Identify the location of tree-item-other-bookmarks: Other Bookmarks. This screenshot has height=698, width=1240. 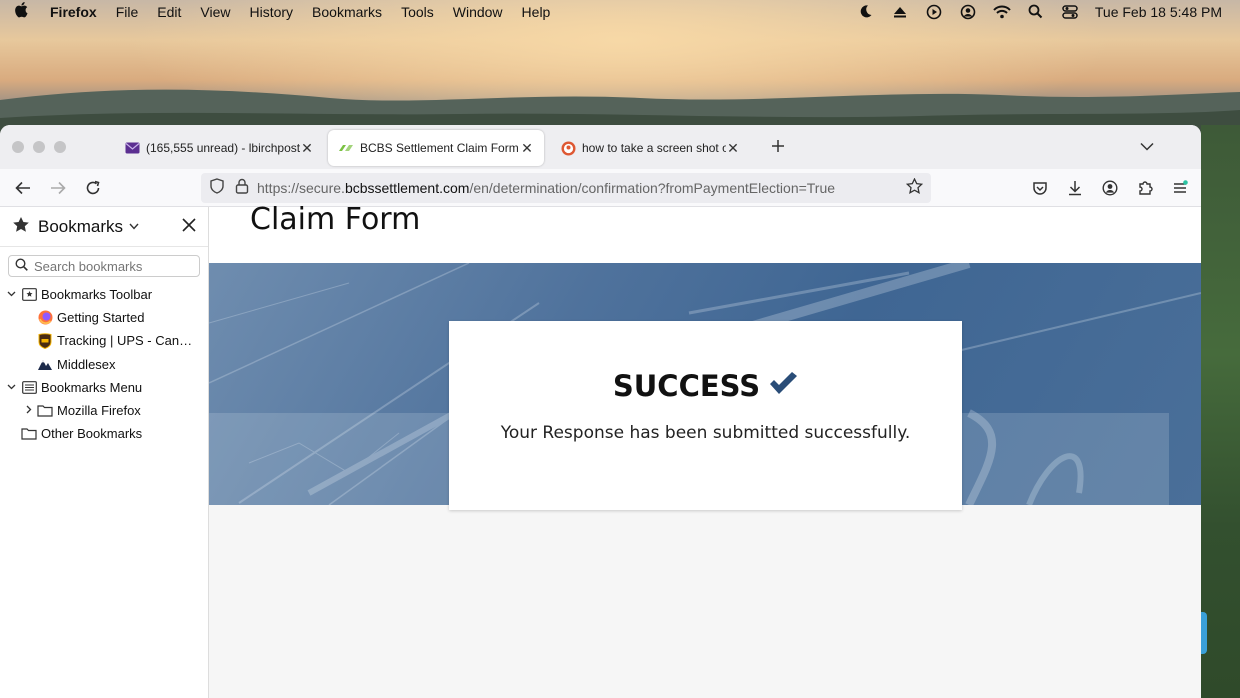
(104, 433).